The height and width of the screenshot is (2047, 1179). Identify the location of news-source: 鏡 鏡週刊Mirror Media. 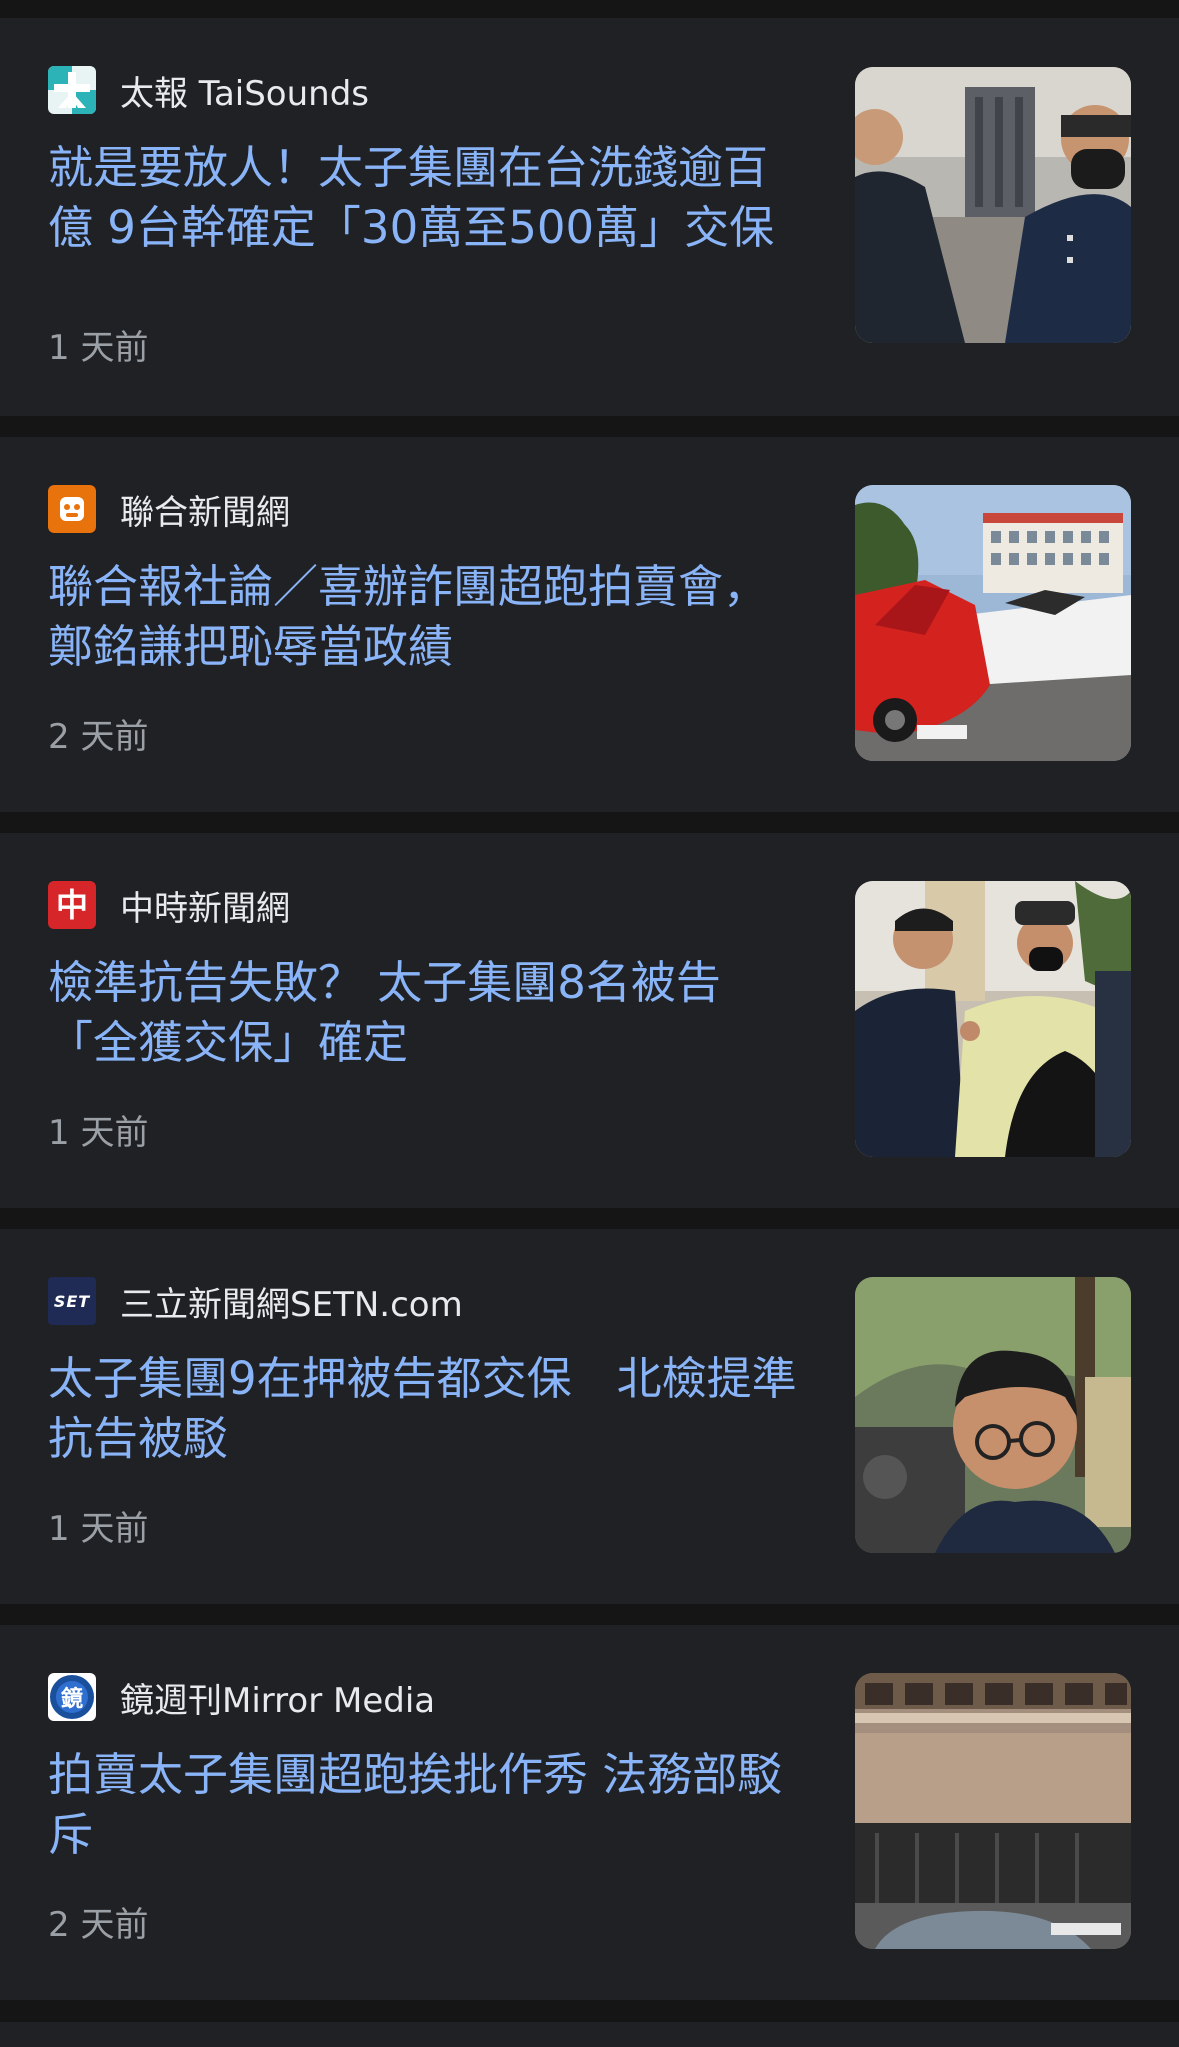
(241, 1697).